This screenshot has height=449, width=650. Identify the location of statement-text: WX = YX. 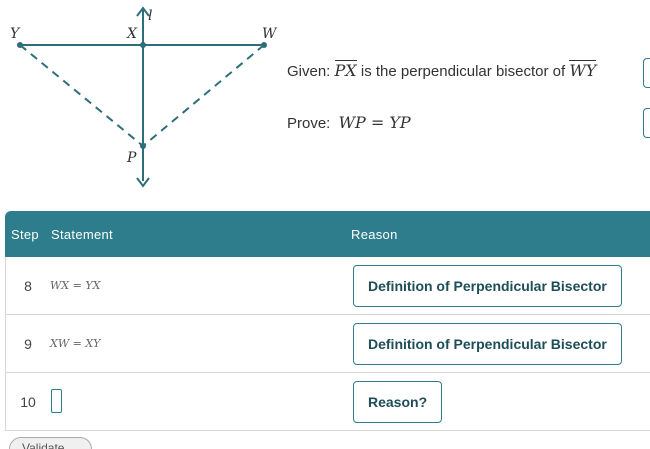
(75, 285).